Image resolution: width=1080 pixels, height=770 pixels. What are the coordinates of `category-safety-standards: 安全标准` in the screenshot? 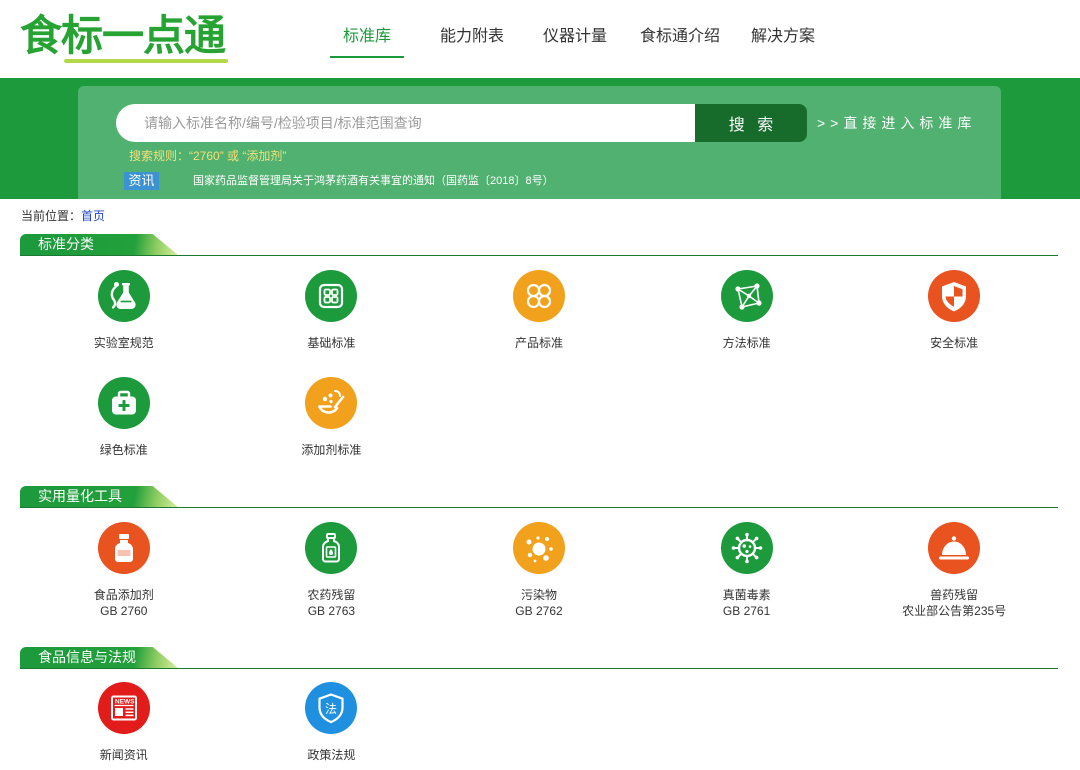 It's located at (954, 323).